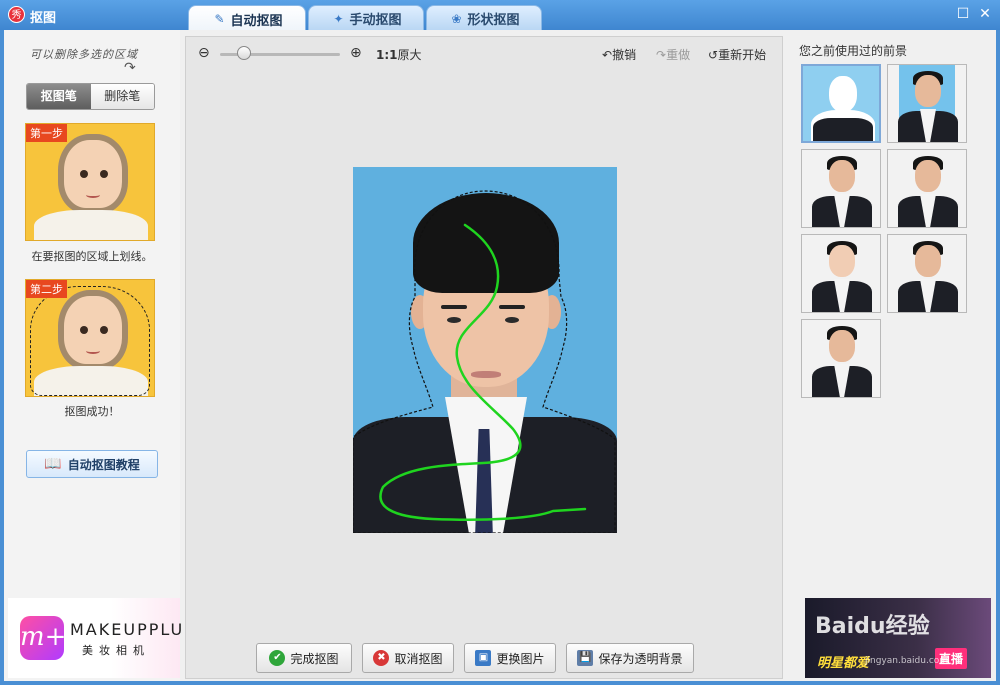 This screenshot has width=1000, height=685. What do you see at coordinates (742, 55) in the screenshot?
I see `restart-label: 重新开始` at bounding box center [742, 55].